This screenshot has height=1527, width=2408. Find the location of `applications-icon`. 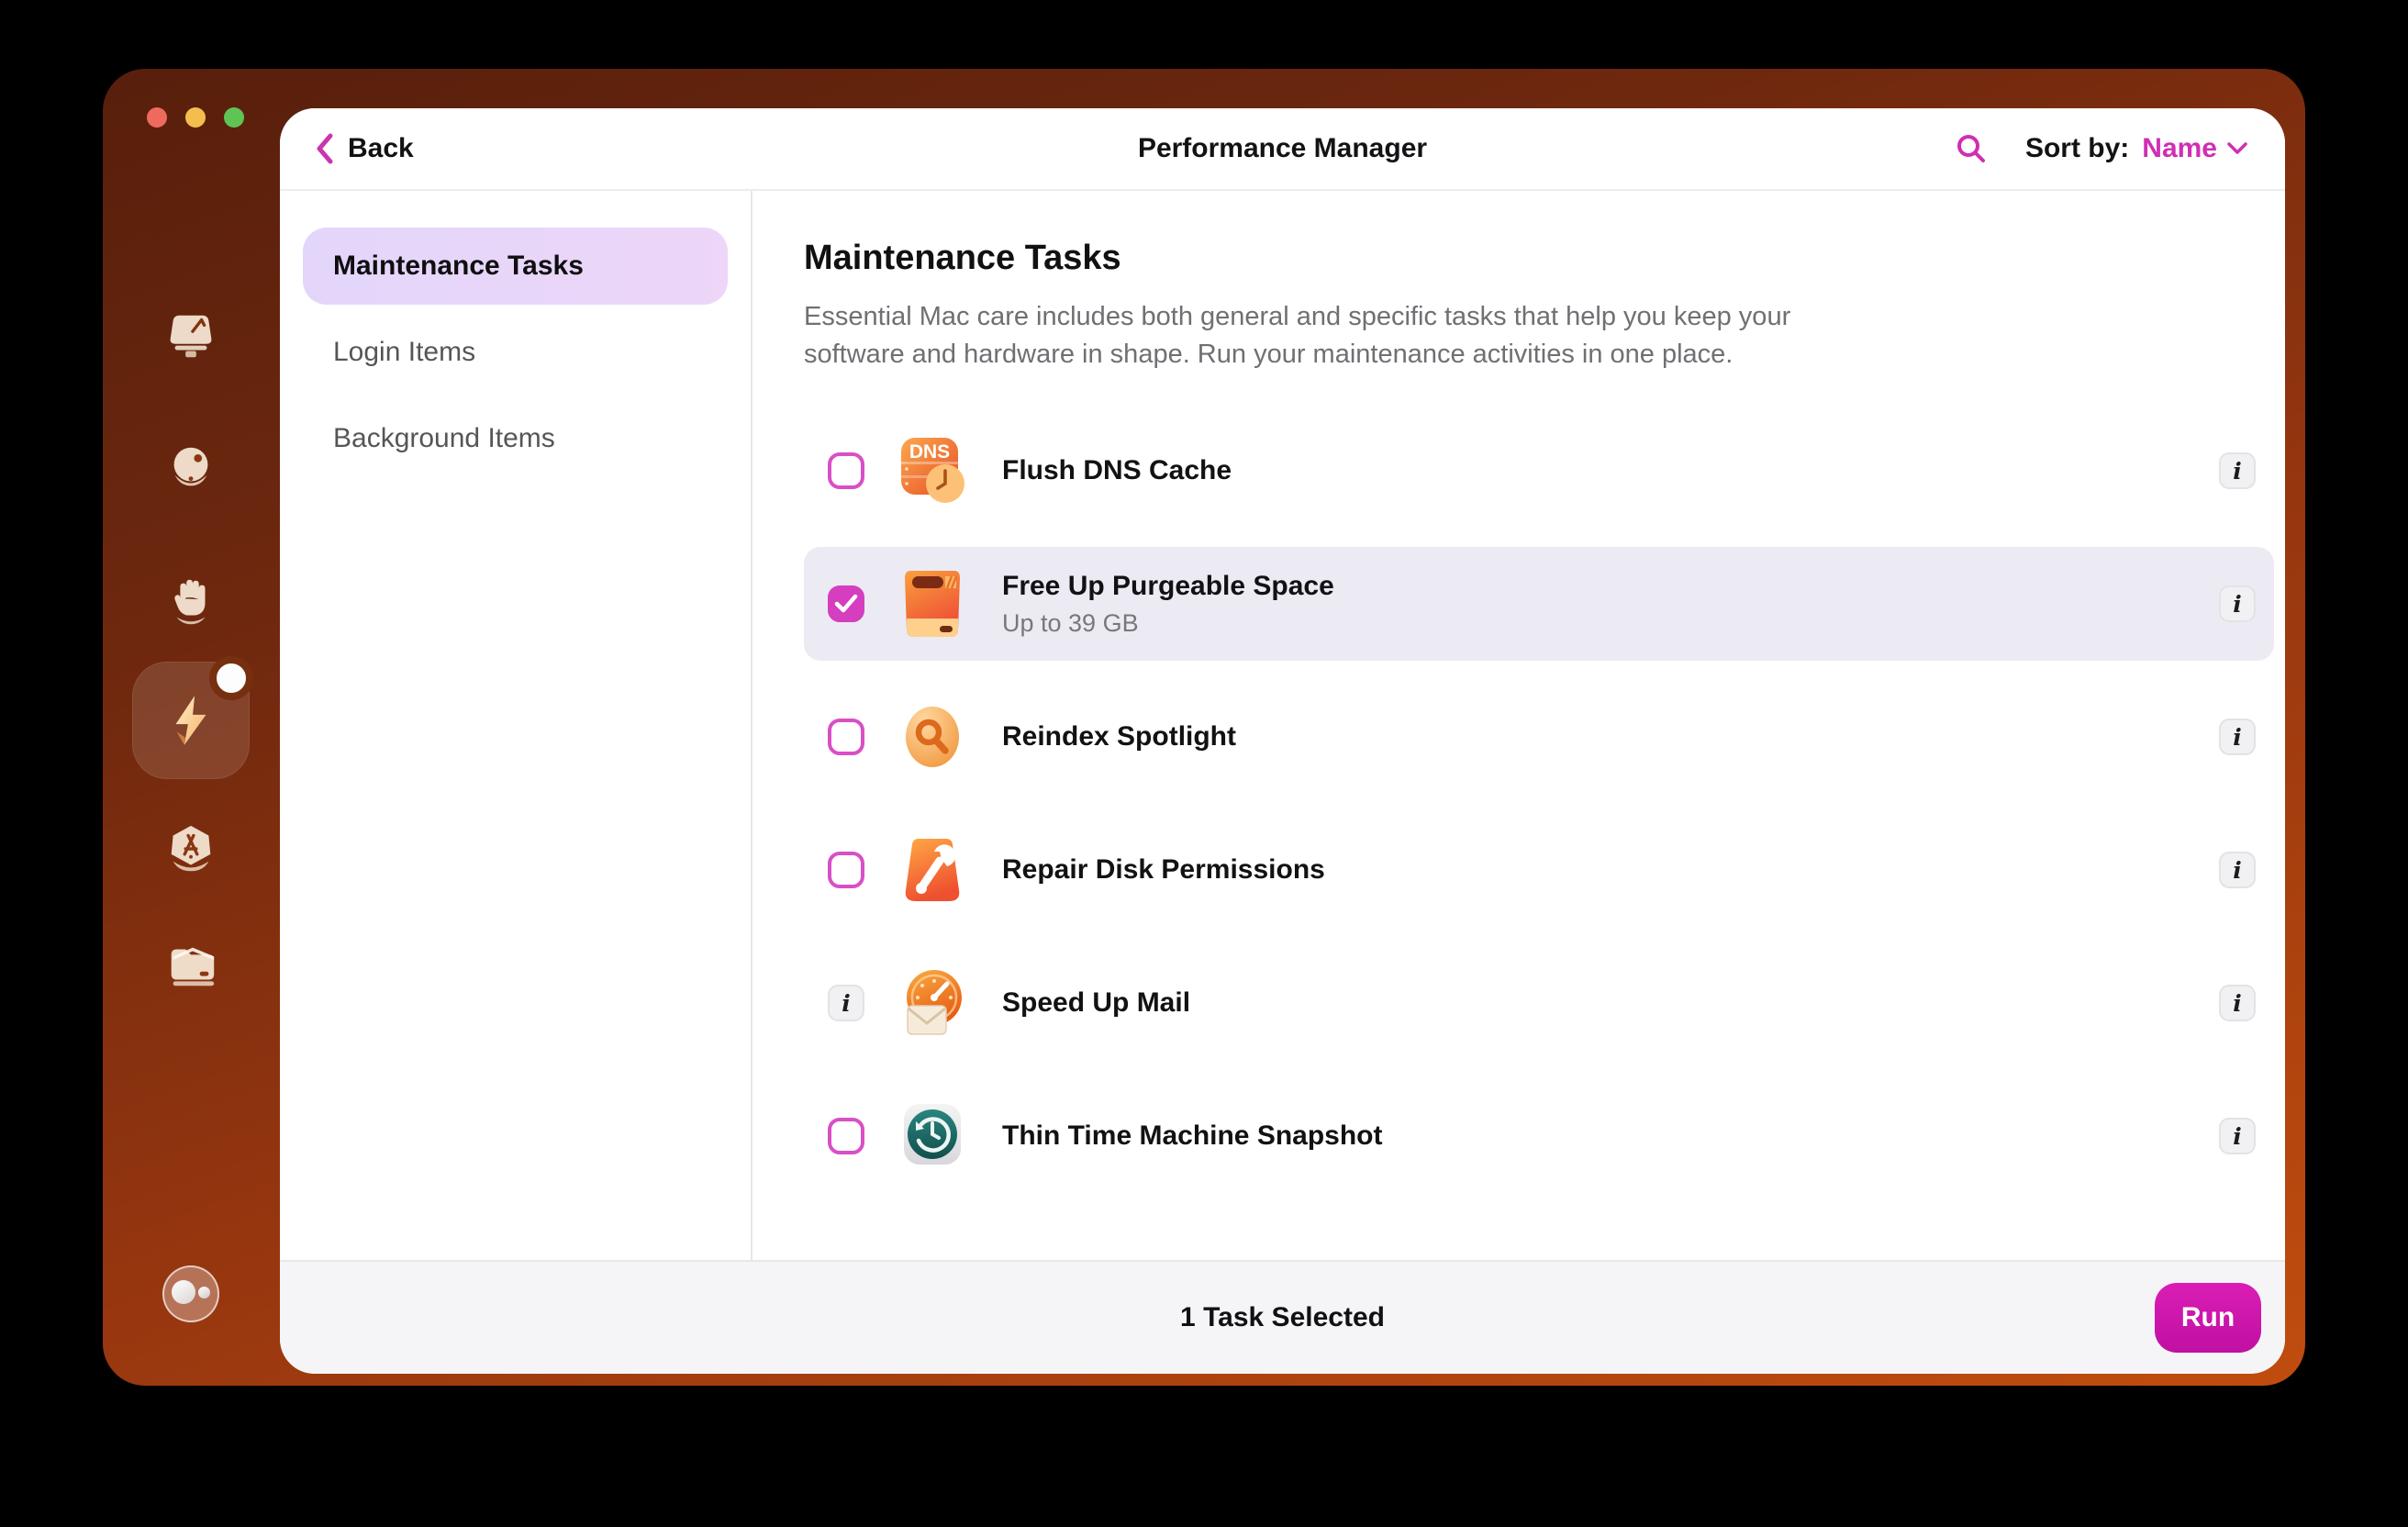

applications-icon is located at coordinates (191, 849).